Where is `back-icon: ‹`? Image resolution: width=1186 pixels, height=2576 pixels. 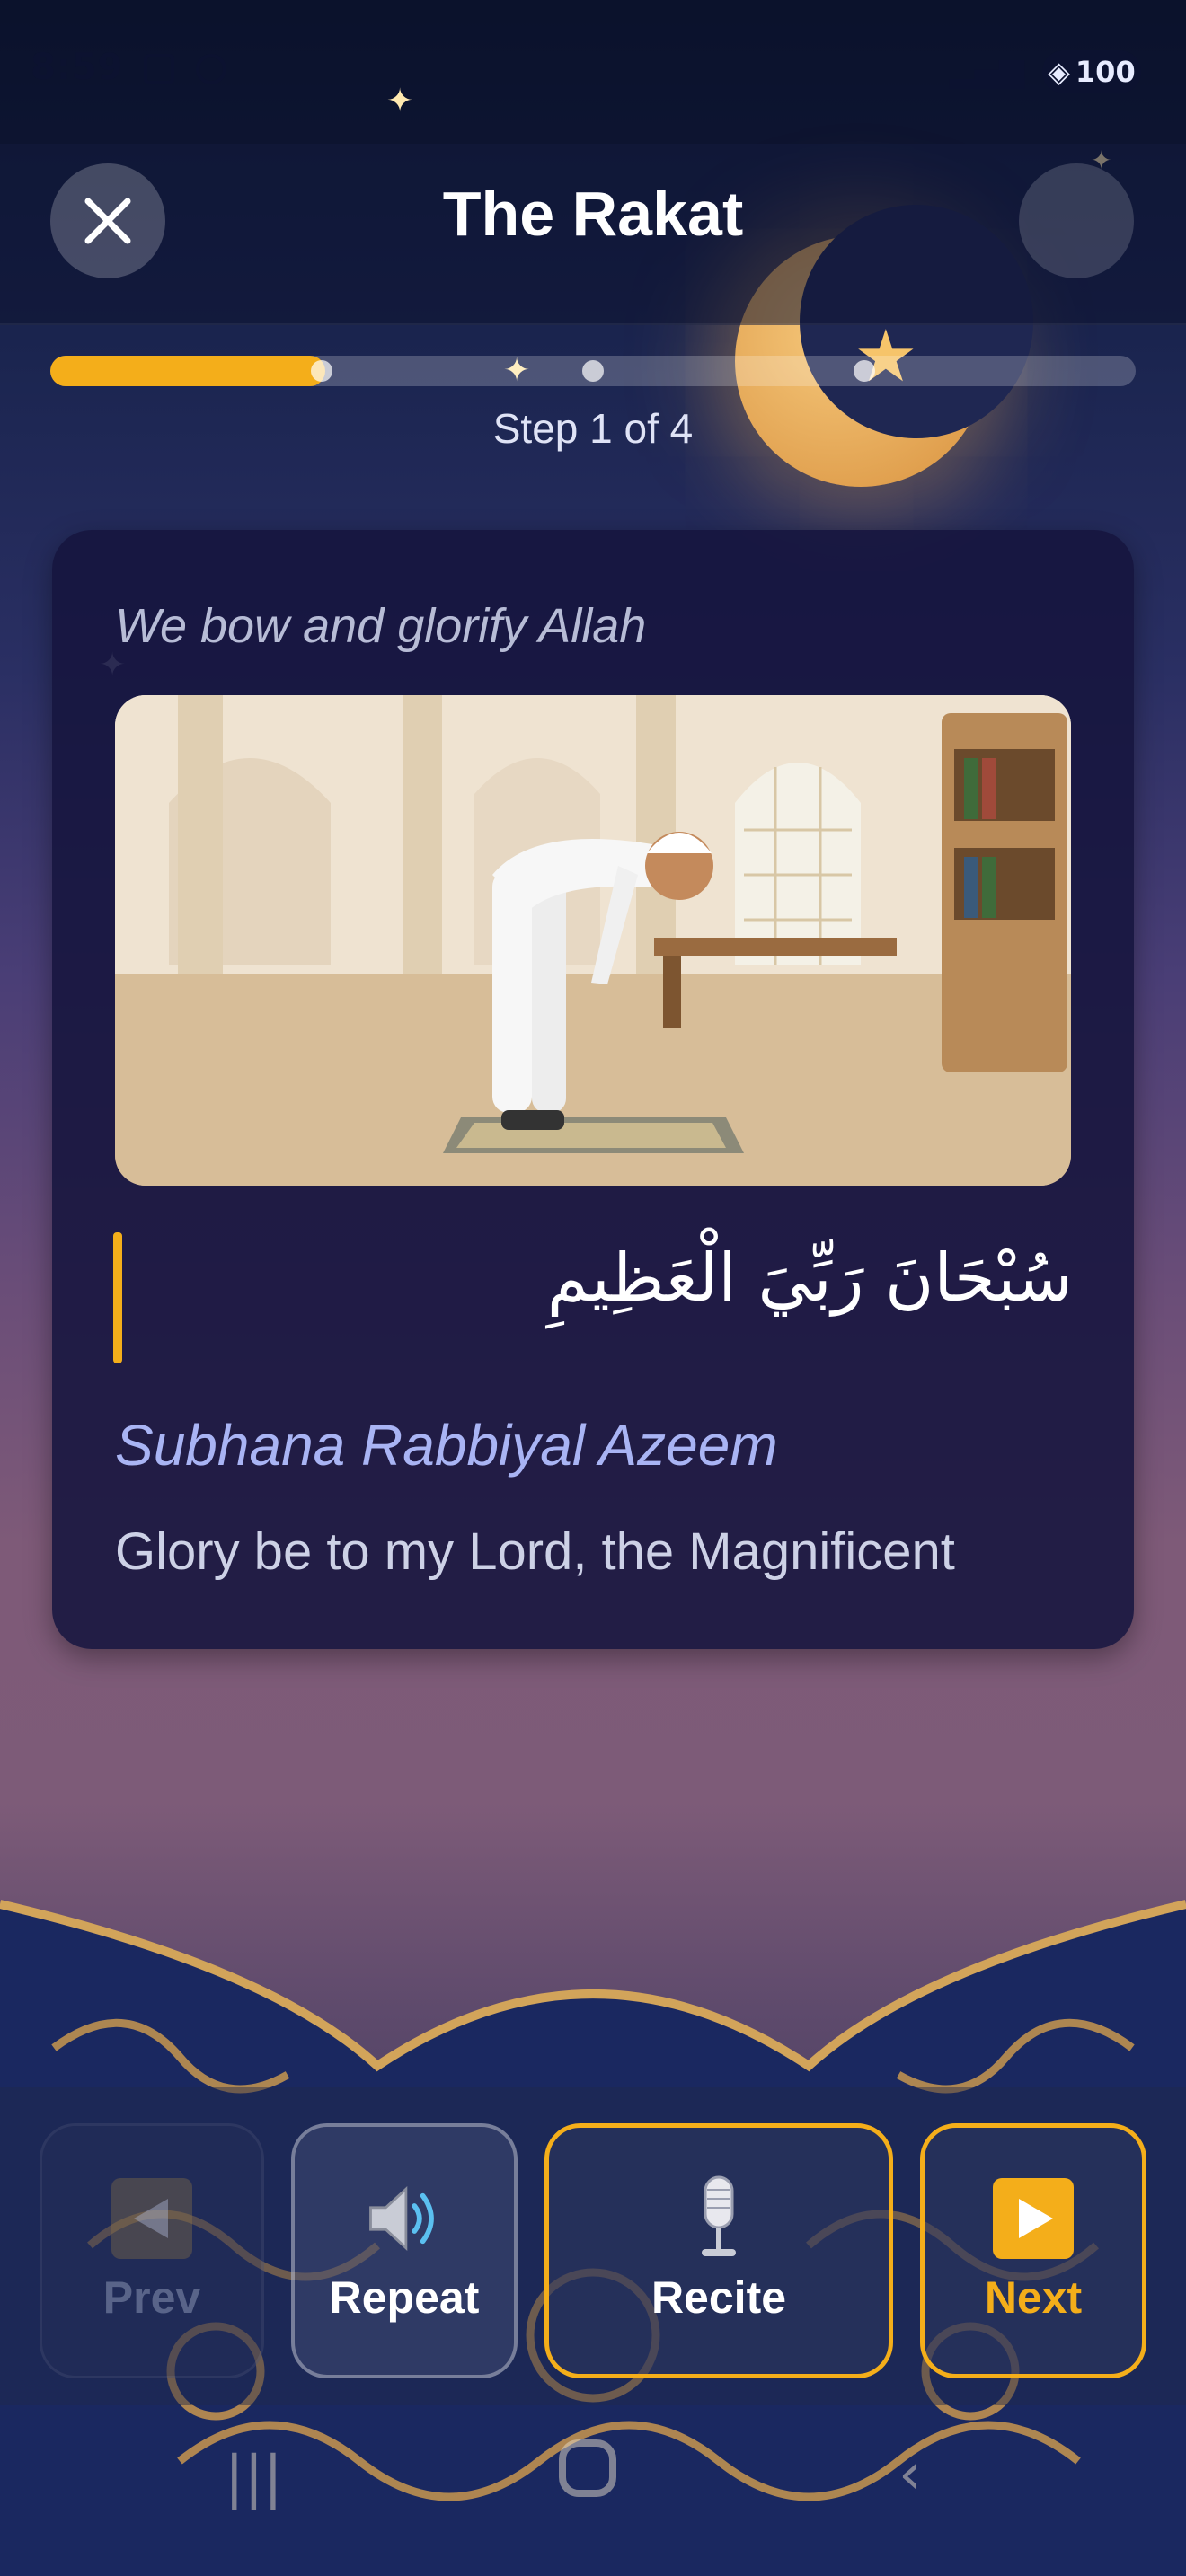 back-icon: ‹ is located at coordinates (910, 2474).